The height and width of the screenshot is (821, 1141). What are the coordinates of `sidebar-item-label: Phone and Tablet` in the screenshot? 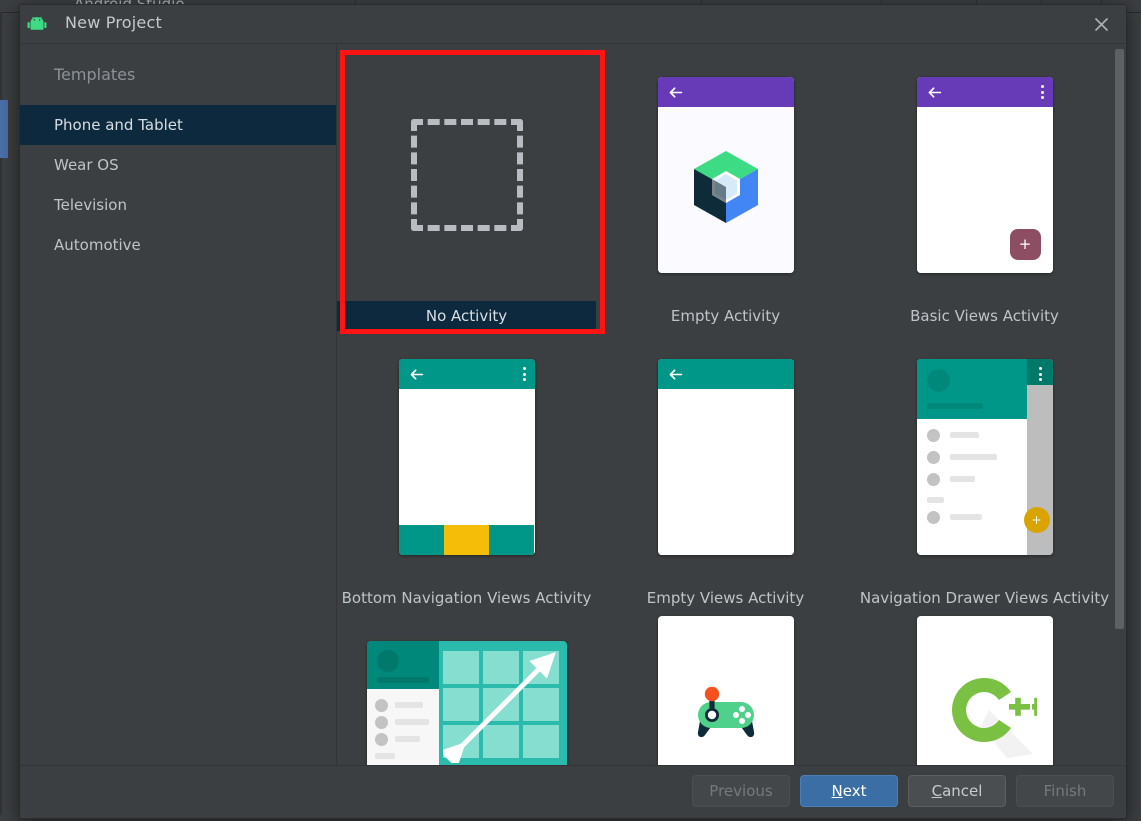 It's located at (118, 125).